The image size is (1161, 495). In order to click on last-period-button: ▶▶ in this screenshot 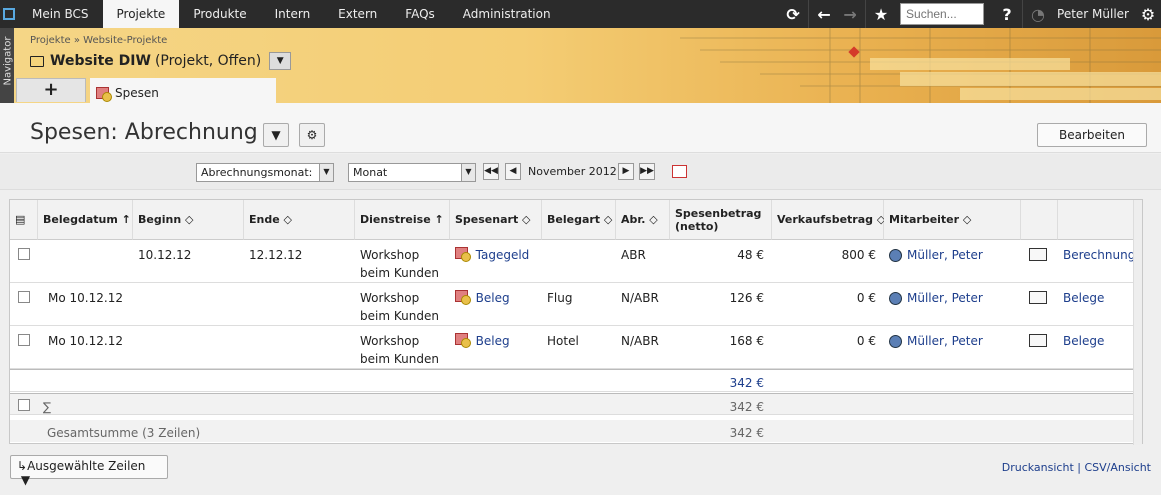, I will do `click(647, 171)`.